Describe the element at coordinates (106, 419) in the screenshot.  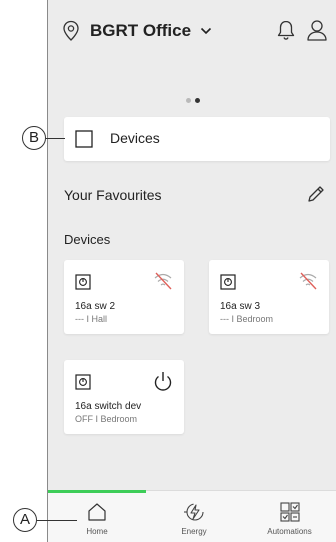
I see `device-status: OFF I Bedroom` at that location.